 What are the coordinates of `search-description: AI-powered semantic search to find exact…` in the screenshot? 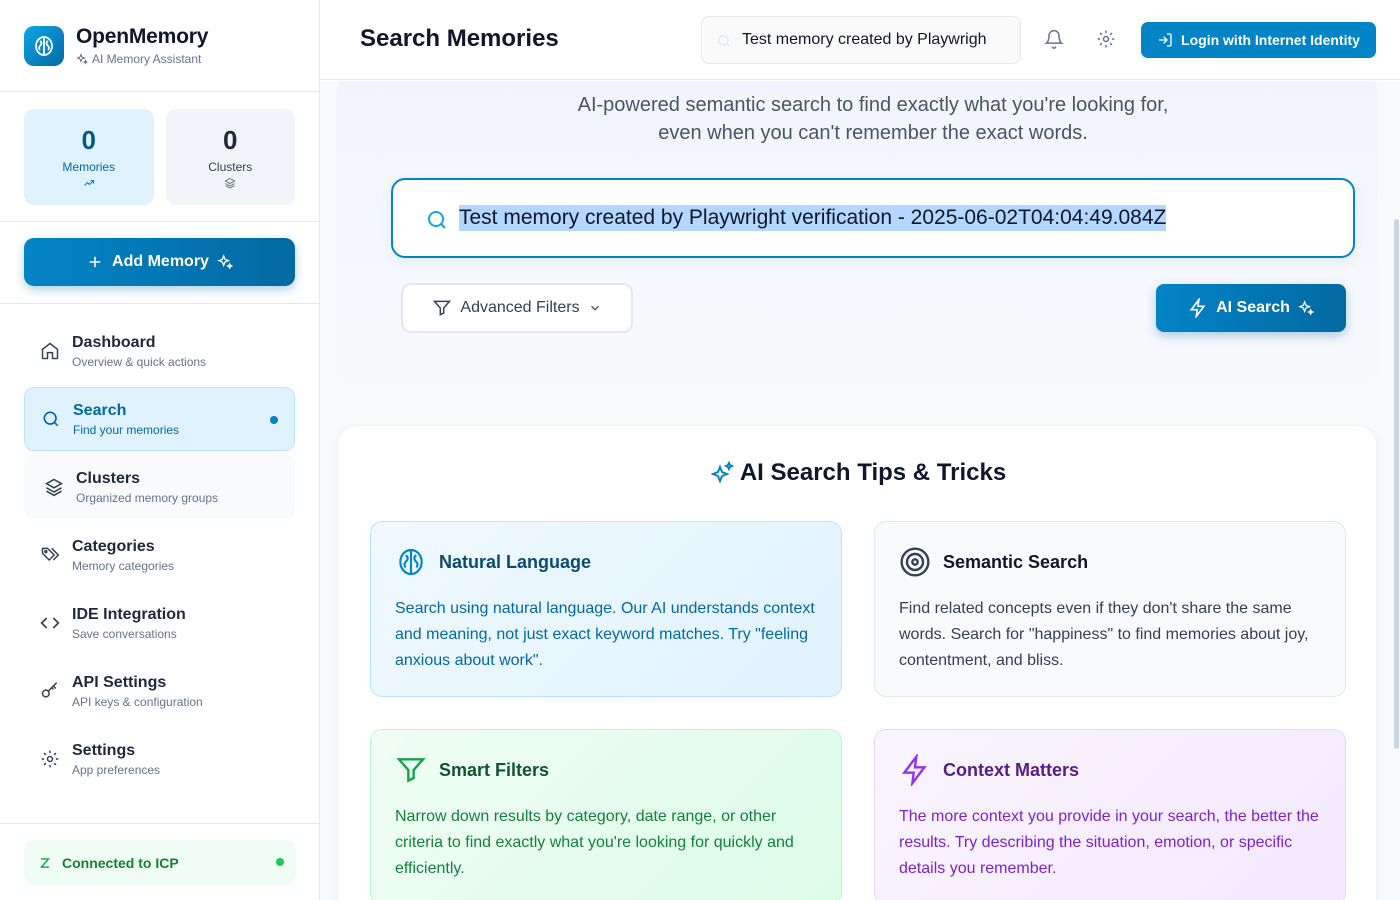 It's located at (868, 119).